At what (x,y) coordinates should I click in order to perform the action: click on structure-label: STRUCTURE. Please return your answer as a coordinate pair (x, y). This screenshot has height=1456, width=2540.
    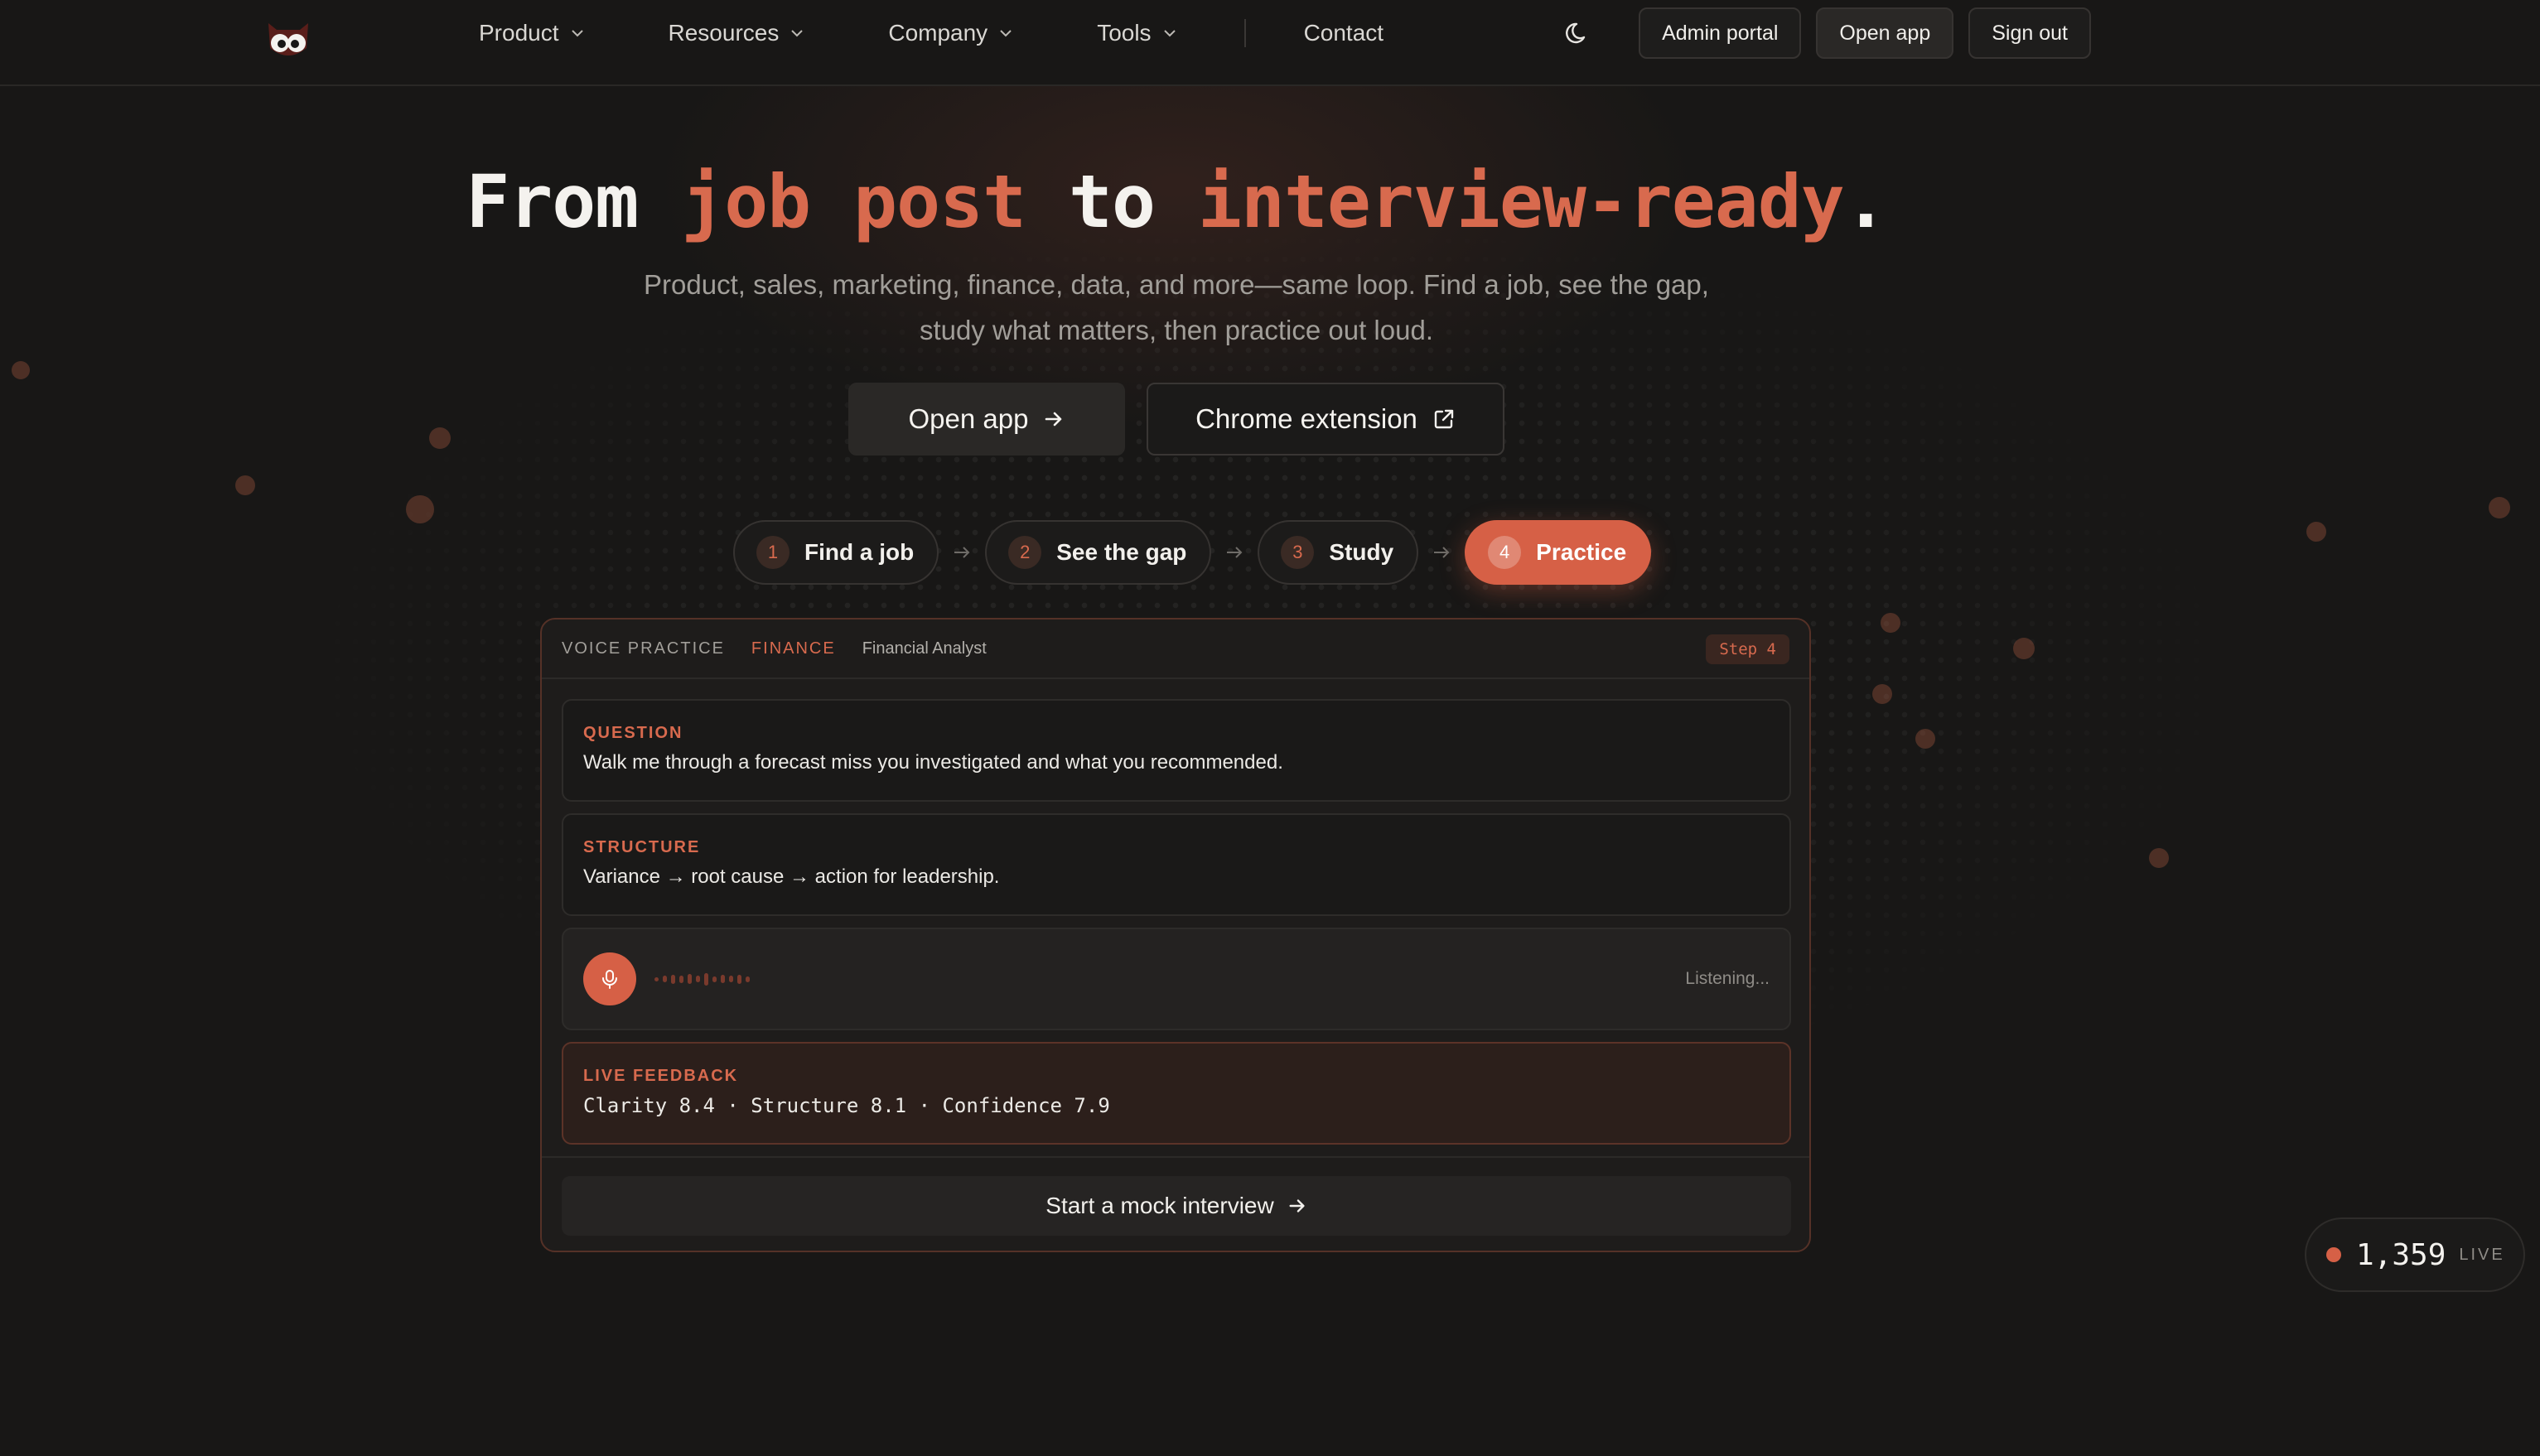
    Looking at the image, I should click on (642, 847).